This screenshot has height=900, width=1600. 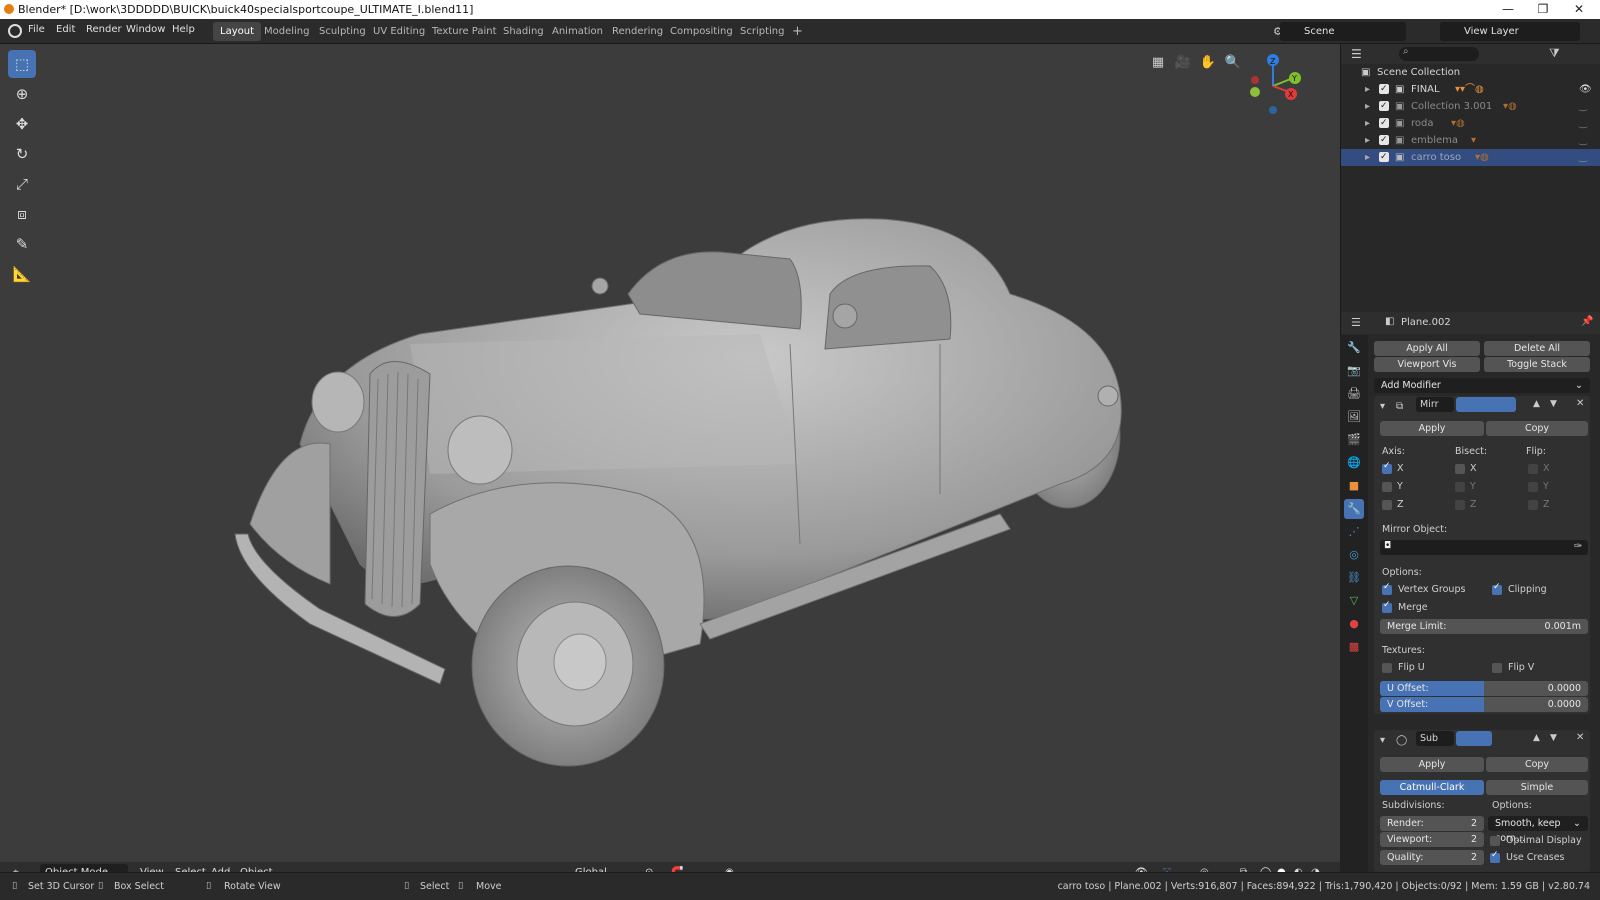 I want to click on mirror-copy-button: Copy, so click(x=1537, y=428).